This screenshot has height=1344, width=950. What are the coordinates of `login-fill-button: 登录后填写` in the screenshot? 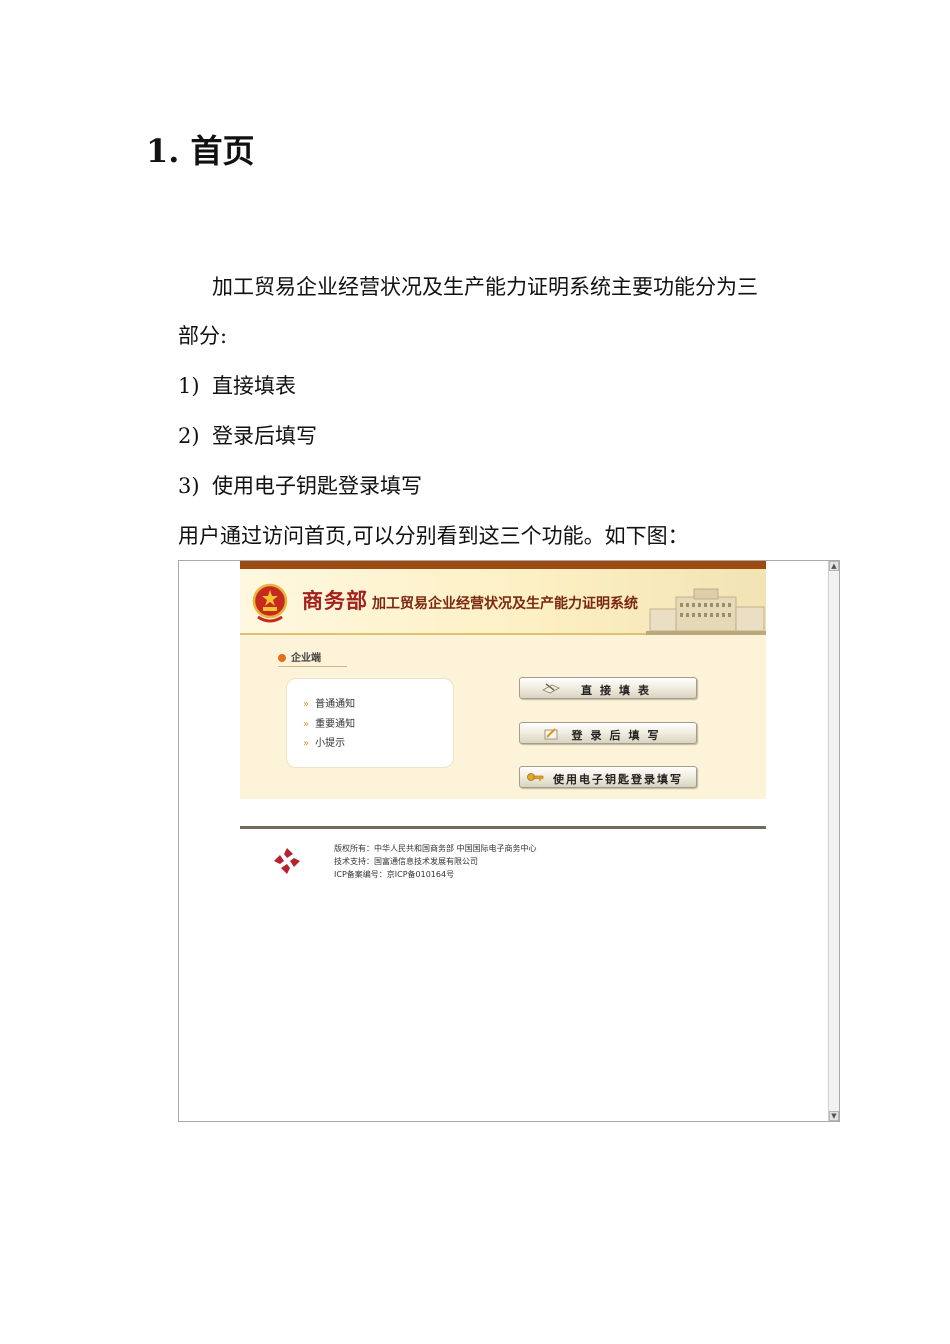 It's located at (608, 733).